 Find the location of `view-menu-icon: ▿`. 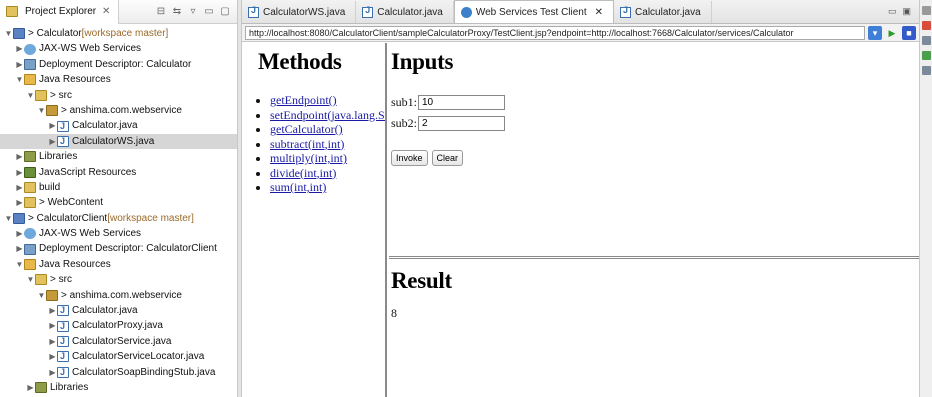

view-menu-icon: ▿ is located at coordinates (193, 12).